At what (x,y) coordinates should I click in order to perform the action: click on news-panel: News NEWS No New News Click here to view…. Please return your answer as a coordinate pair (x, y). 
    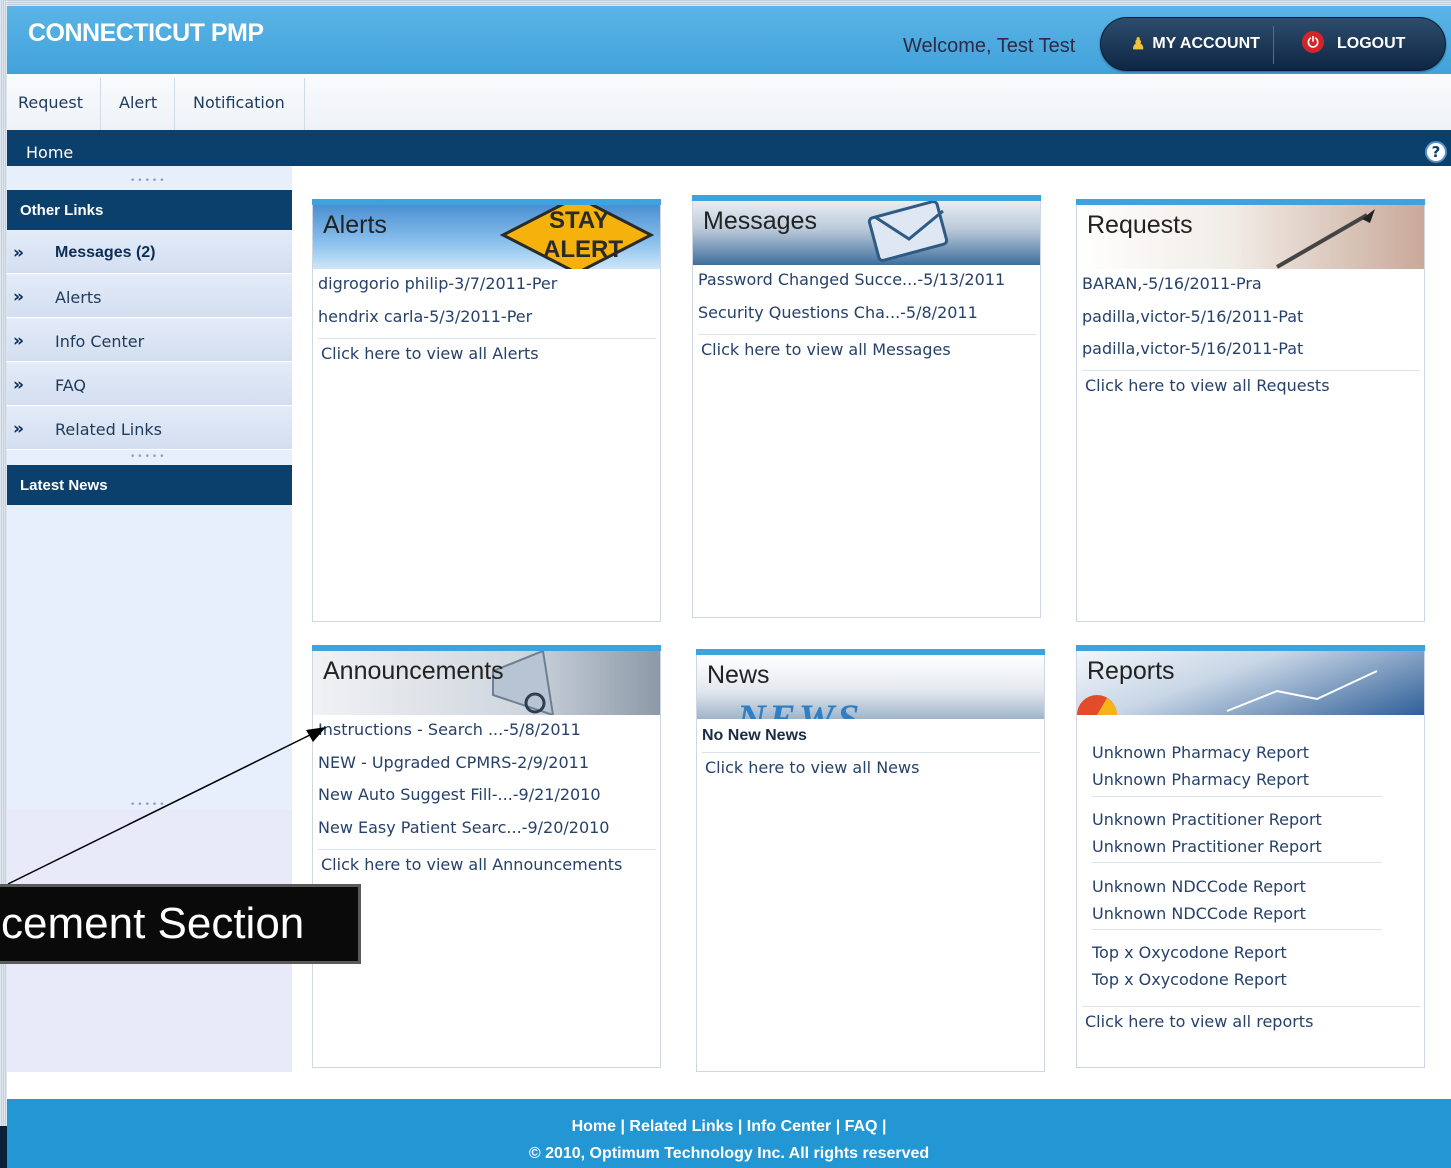
    Looking at the image, I should click on (870, 860).